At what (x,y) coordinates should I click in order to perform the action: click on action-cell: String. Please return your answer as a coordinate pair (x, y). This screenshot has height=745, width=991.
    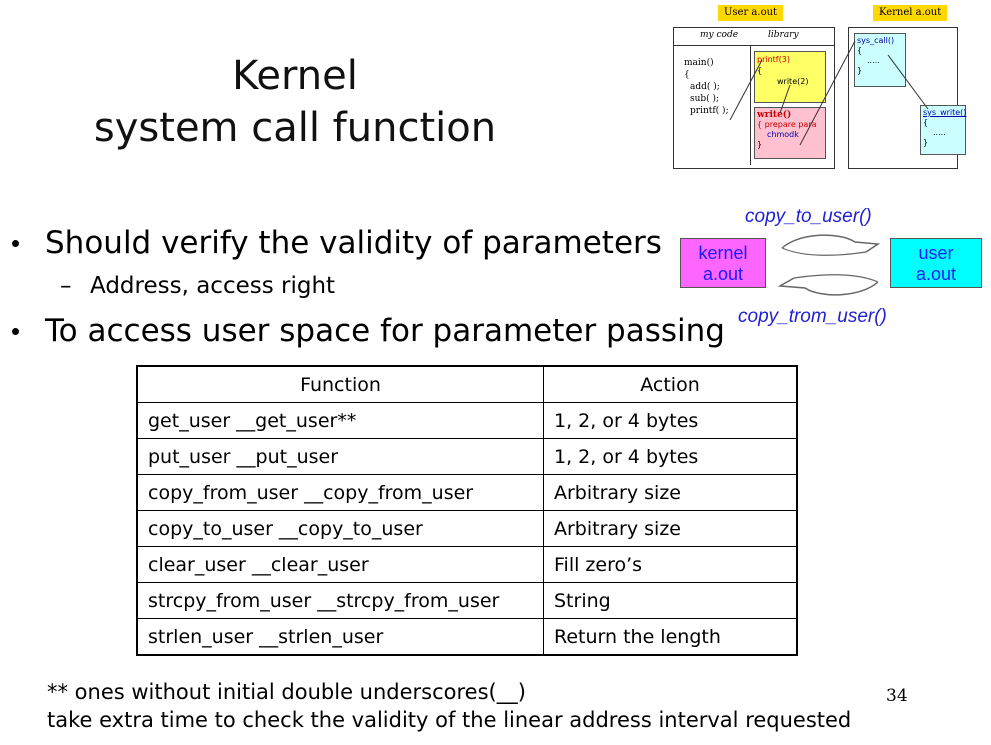
    Looking at the image, I should click on (670, 600).